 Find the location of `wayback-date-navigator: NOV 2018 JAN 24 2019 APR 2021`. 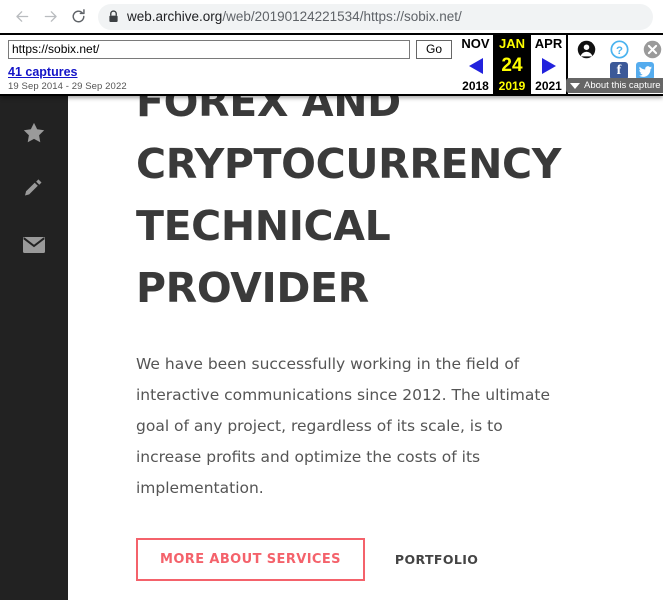

wayback-date-navigator: NOV 2018 JAN 24 2019 APR 2021 is located at coordinates (512, 64).